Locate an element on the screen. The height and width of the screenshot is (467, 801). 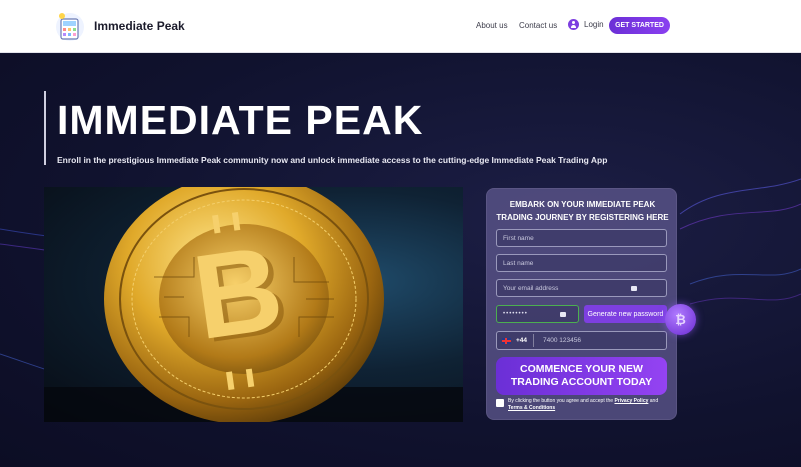
calculator-logo-icon is located at coordinates (70, 26).